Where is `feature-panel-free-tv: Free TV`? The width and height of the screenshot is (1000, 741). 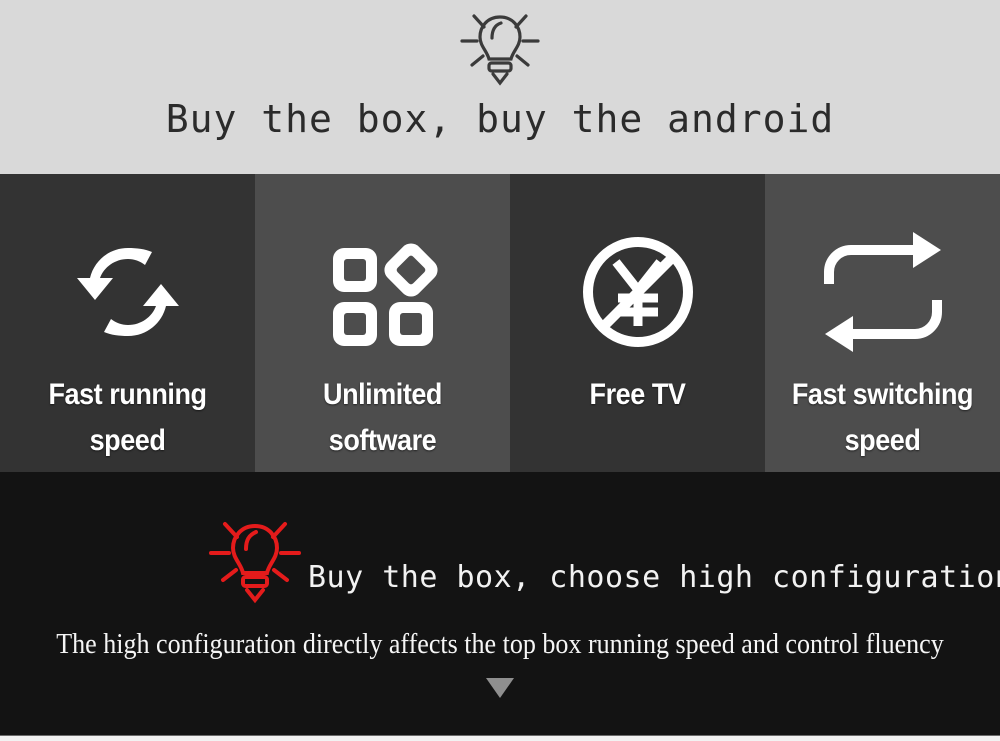
feature-panel-free-tv: Free TV is located at coordinates (637, 323).